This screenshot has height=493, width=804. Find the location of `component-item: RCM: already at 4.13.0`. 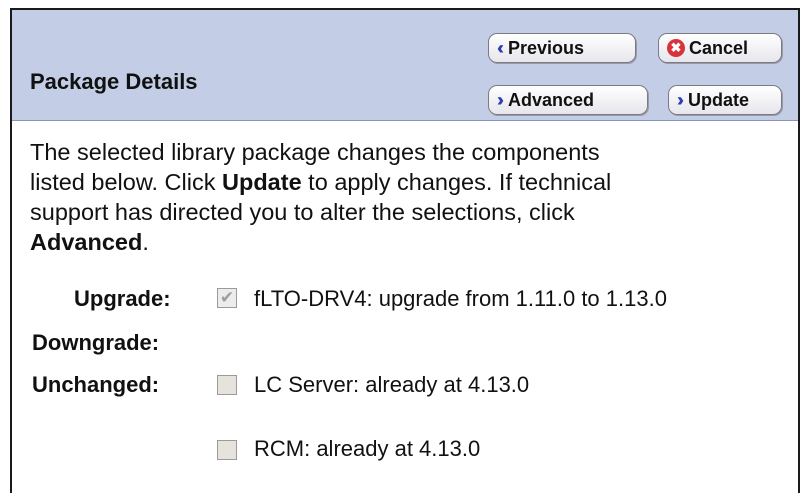

component-item: RCM: already at 4.13.0 is located at coordinates (367, 448).